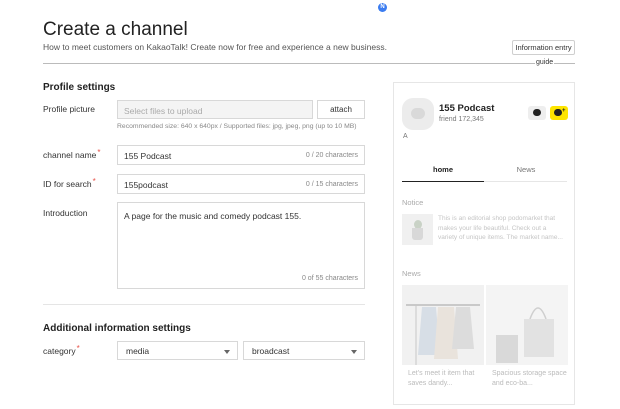 Image resolution: width=620 pixels, height=409 pixels. I want to click on preview-intro-text: A, so click(405, 136).